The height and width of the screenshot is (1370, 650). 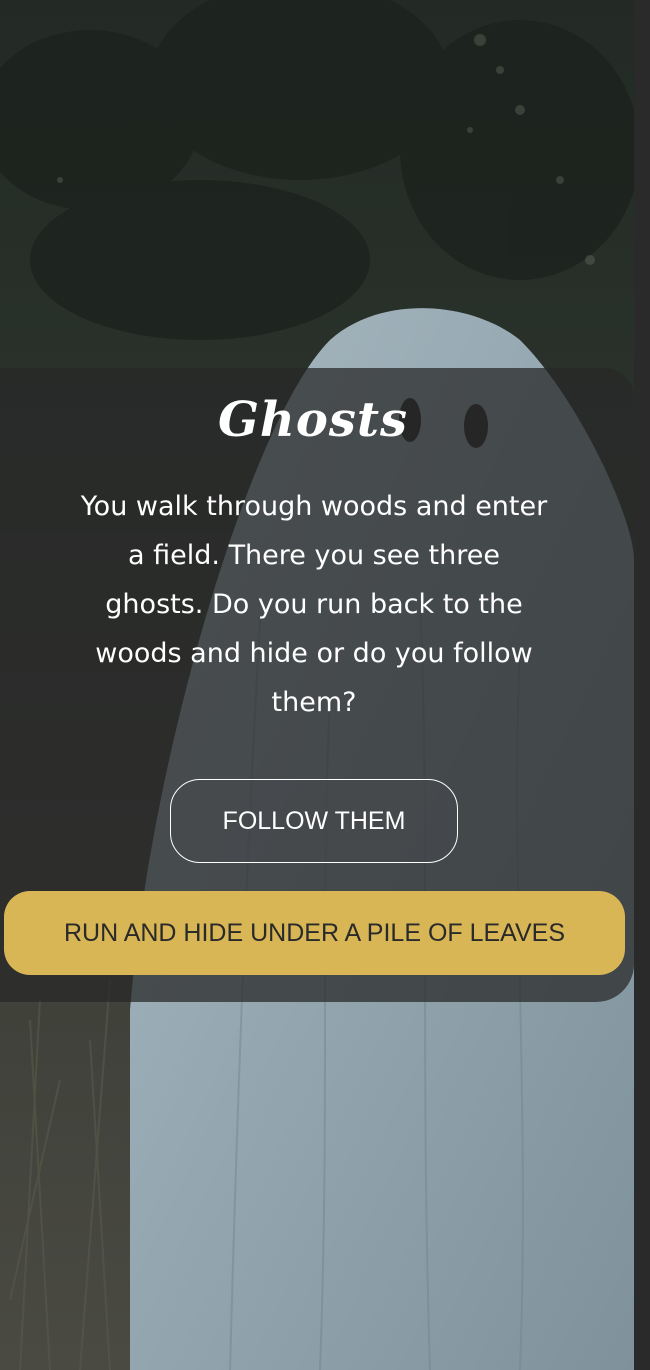 What do you see at coordinates (313, 420) in the screenshot?
I see `scene-title: Ghosts` at bounding box center [313, 420].